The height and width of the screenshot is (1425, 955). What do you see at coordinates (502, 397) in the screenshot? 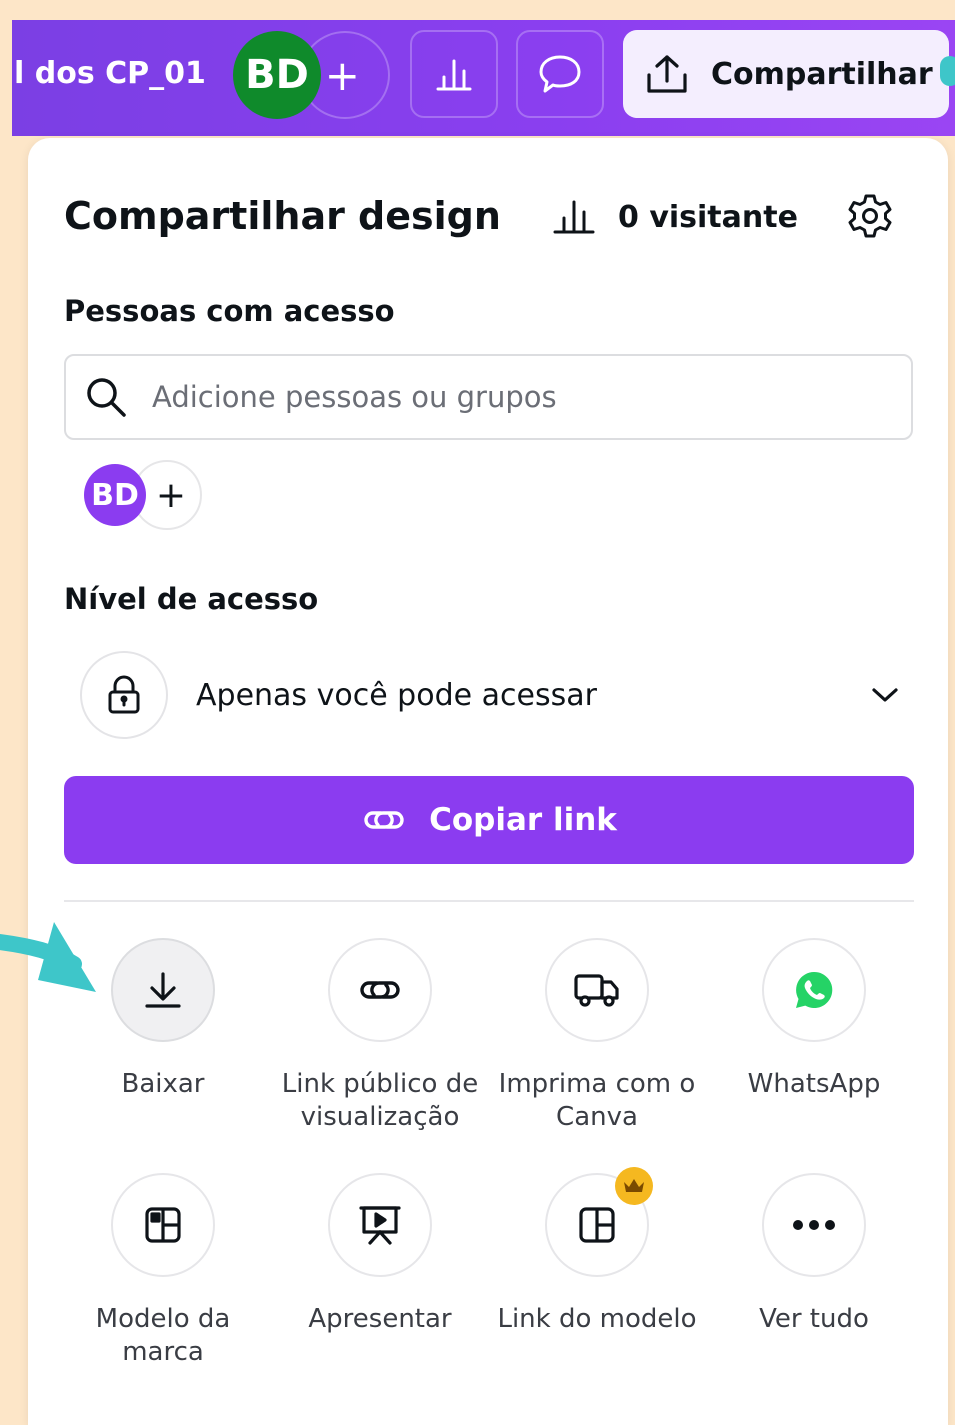
I see `search-input` at bounding box center [502, 397].